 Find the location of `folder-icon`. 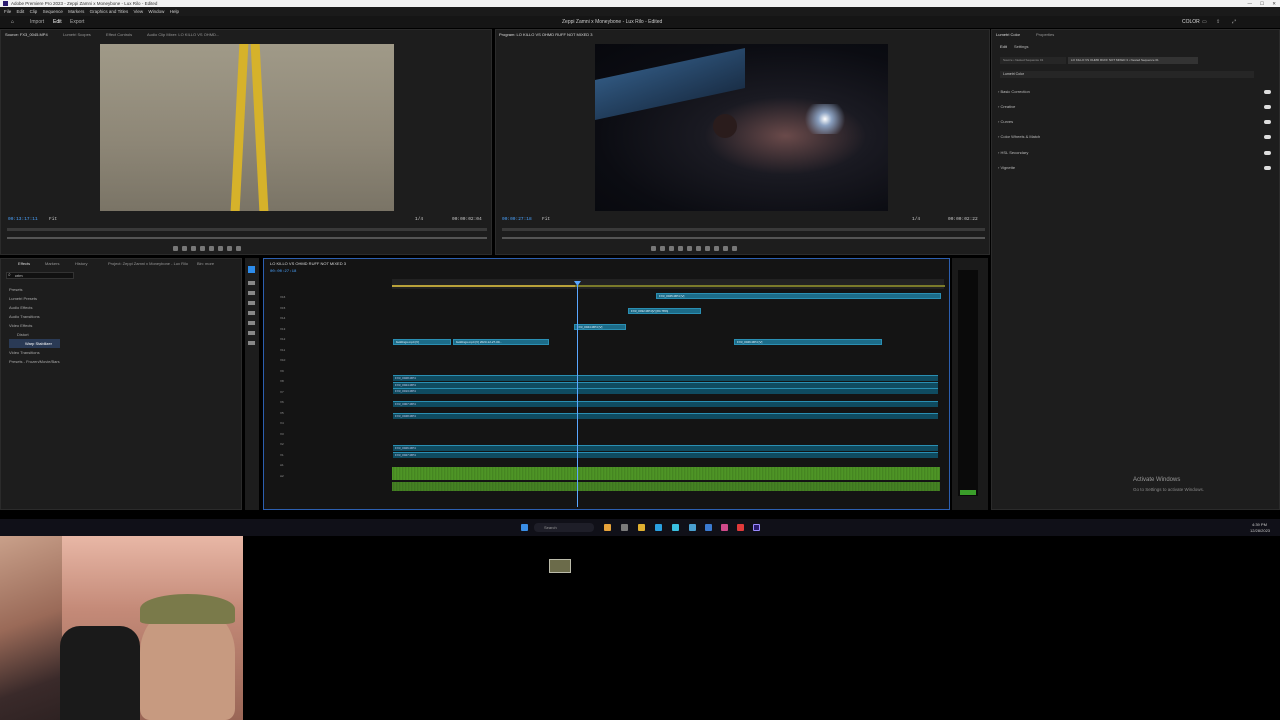

folder-icon is located at coordinates (641, 527).